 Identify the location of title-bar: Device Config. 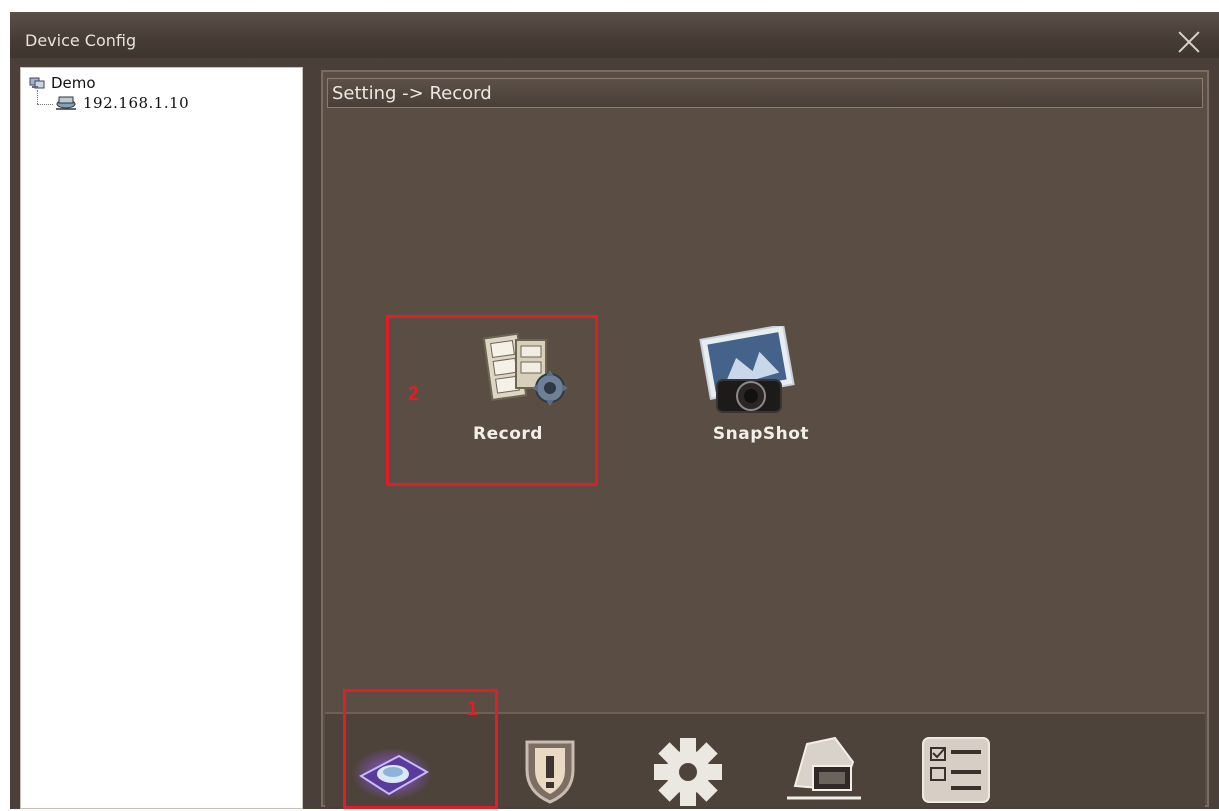
(614, 35).